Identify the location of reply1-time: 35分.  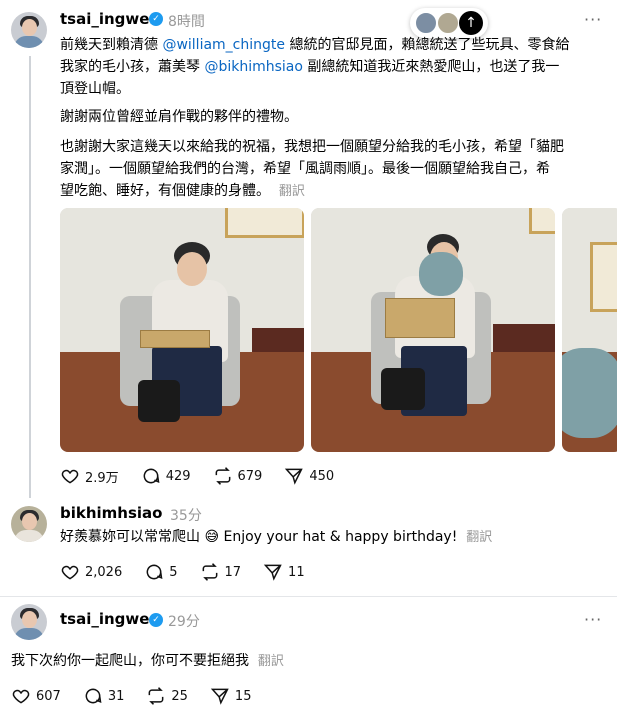
(186, 516).